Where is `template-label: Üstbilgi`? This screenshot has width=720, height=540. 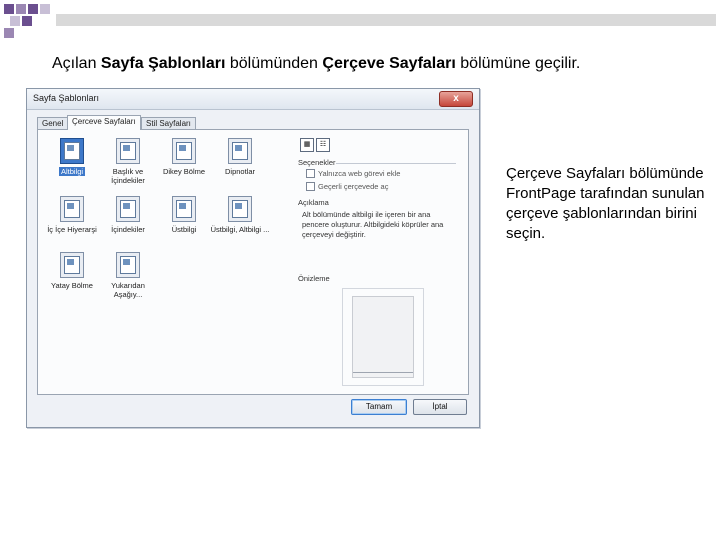
template-label: Üstbilgi is located at coordinates (184, 229).